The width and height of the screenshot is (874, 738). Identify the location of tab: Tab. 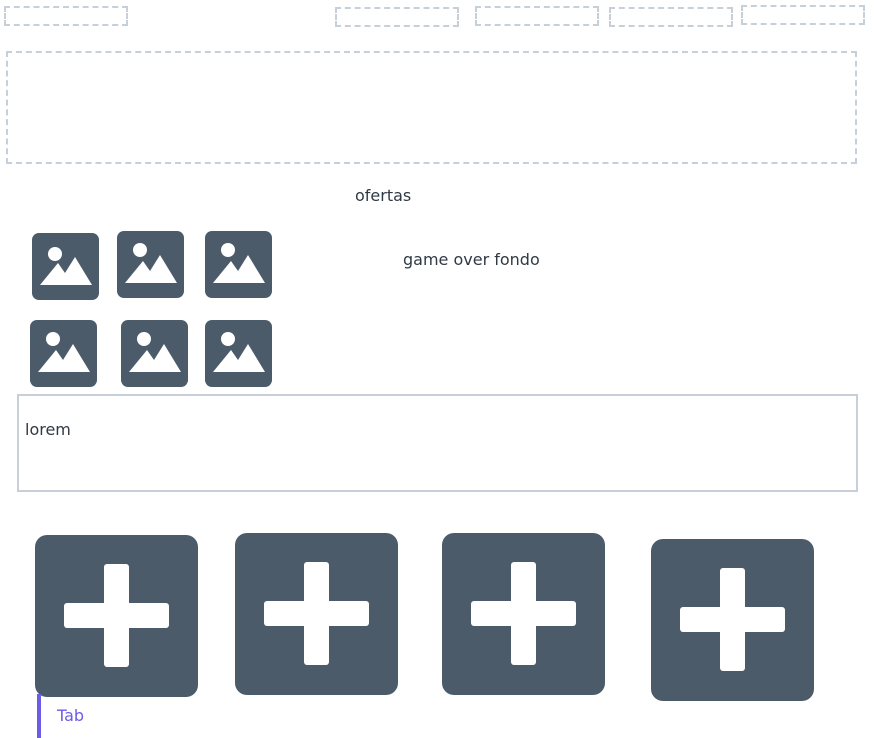
(67, 716).